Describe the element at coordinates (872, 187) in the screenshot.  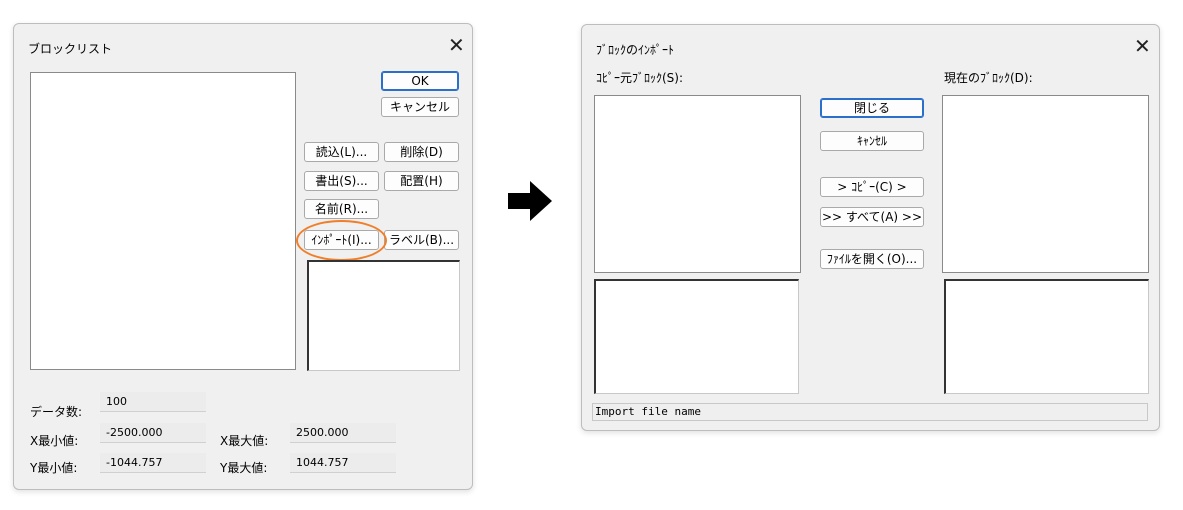
I see `copy-button: > ｺﾋﾟｰ(C) >` at that location.